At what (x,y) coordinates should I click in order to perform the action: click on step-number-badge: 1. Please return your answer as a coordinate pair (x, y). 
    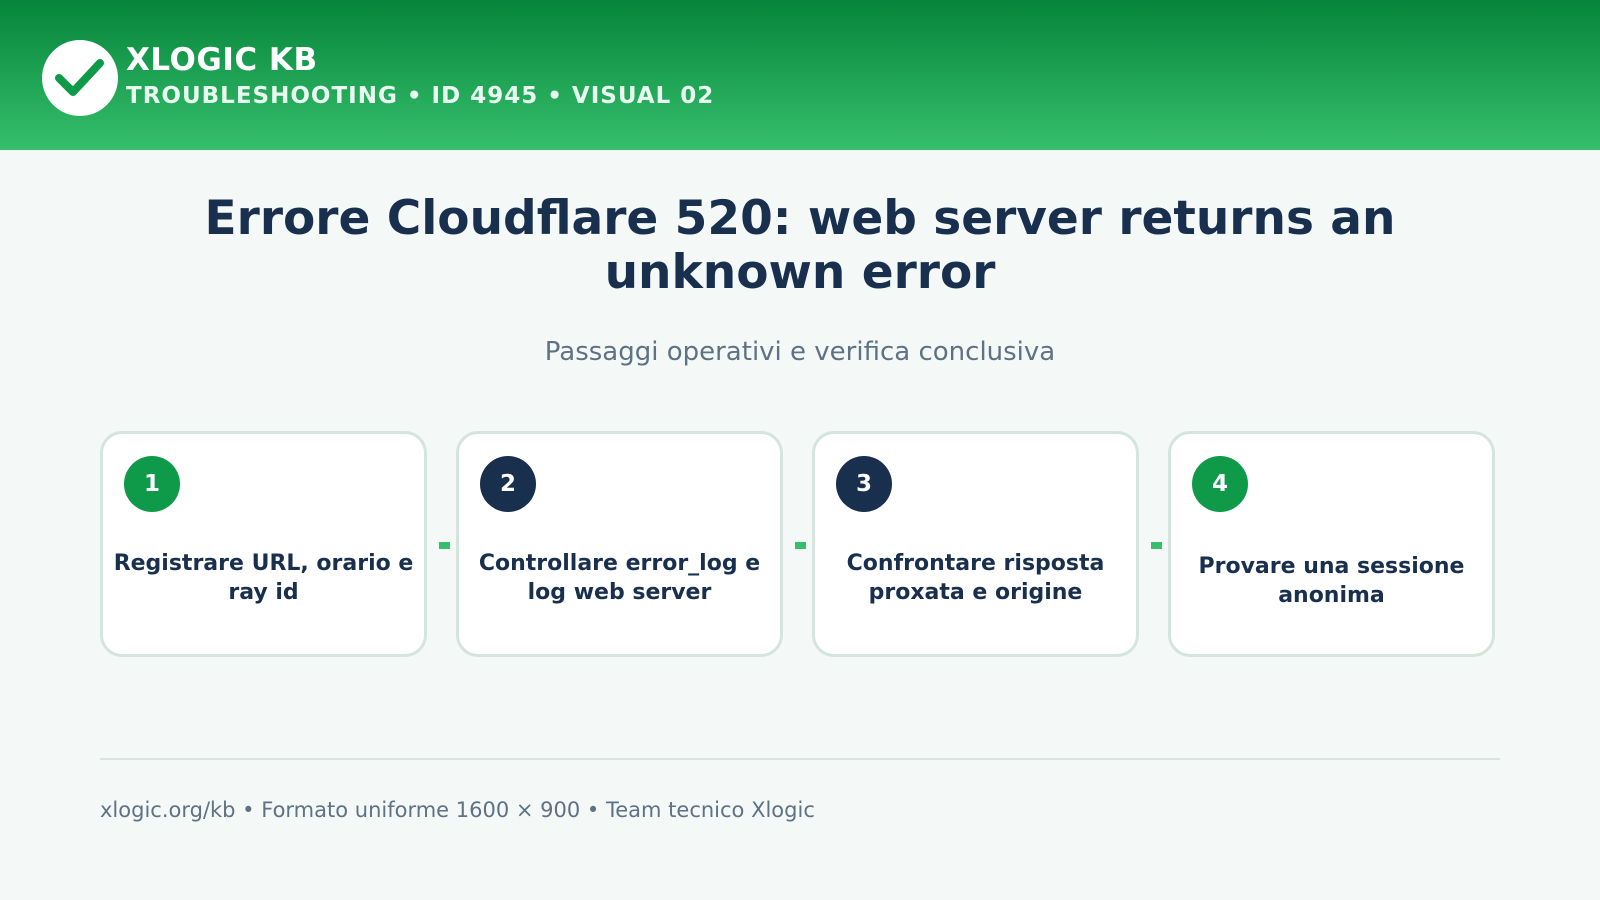
    Looking at the image, I should click on (152, 484).